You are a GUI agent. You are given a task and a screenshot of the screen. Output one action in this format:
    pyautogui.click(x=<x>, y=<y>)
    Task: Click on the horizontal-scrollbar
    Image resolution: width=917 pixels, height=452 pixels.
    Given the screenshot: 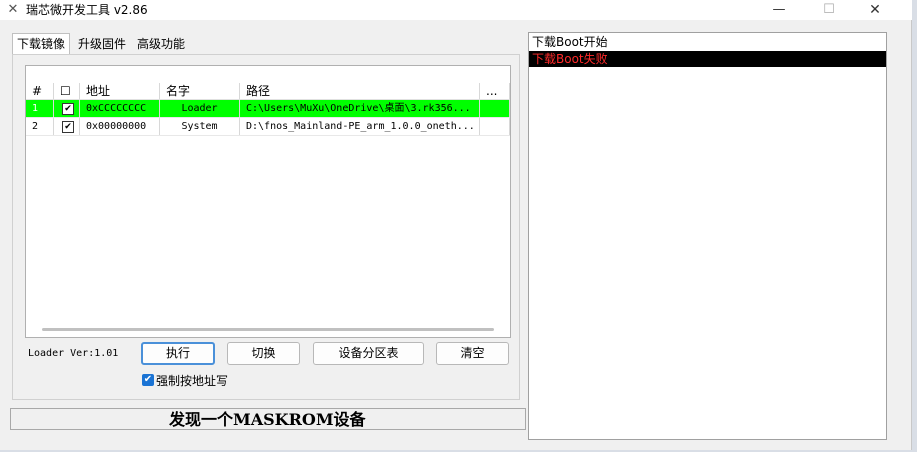 What is the action you would take?
    pyautogui.click(x=268, y=329)
    